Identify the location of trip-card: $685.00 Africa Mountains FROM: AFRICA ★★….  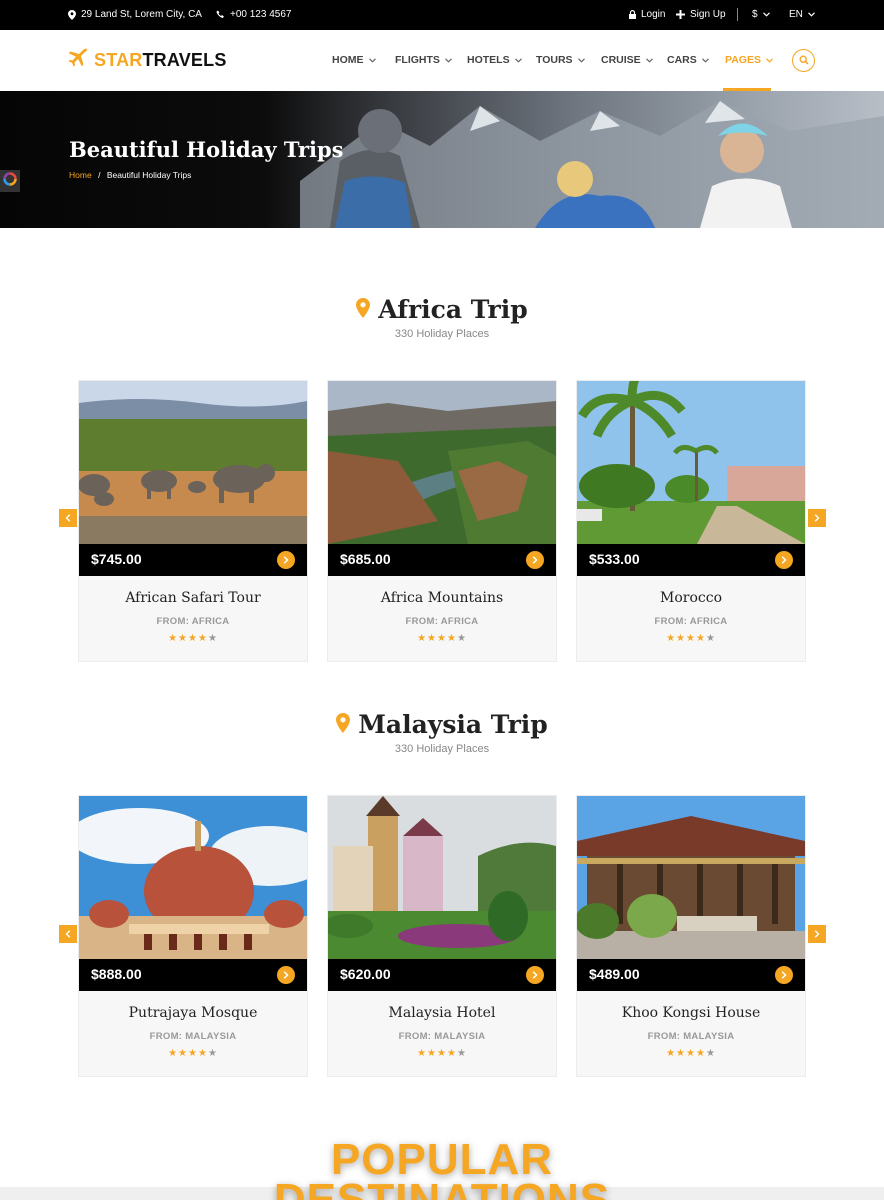
(442, 521).